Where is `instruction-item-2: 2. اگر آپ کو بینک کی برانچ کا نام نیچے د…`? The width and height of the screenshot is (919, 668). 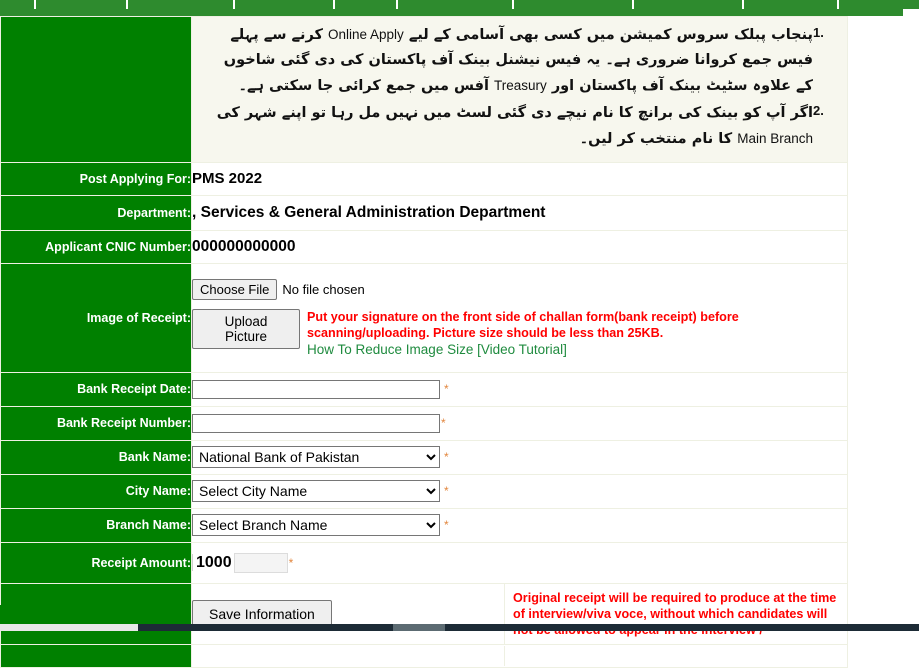 instruction-item-2: 2. اگر آپ کو بینک کی برانچ کا نام نیچے د… is located at coordinates (518, 126).